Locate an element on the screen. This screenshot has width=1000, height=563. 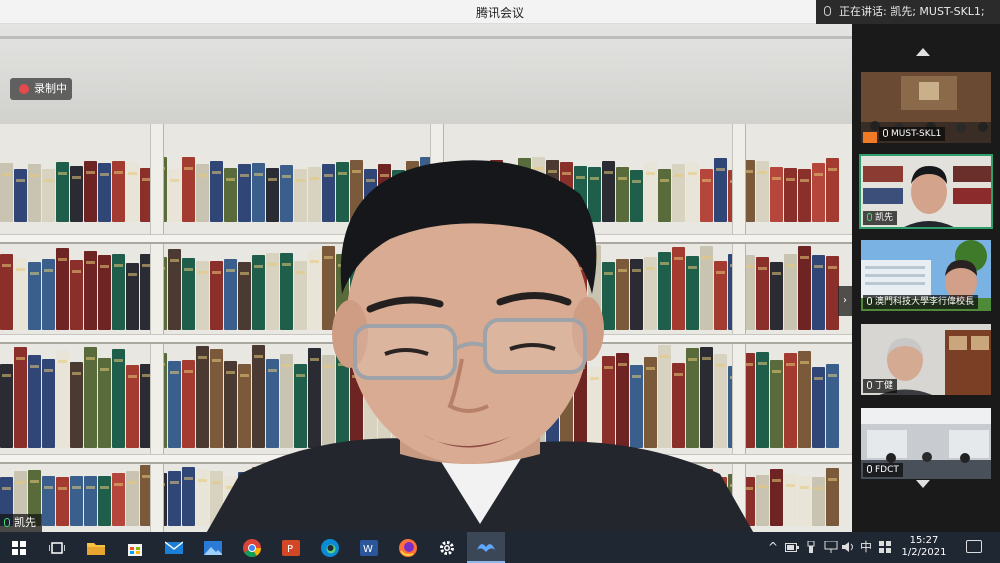
battery-icon is located at coordinates (792, 547).